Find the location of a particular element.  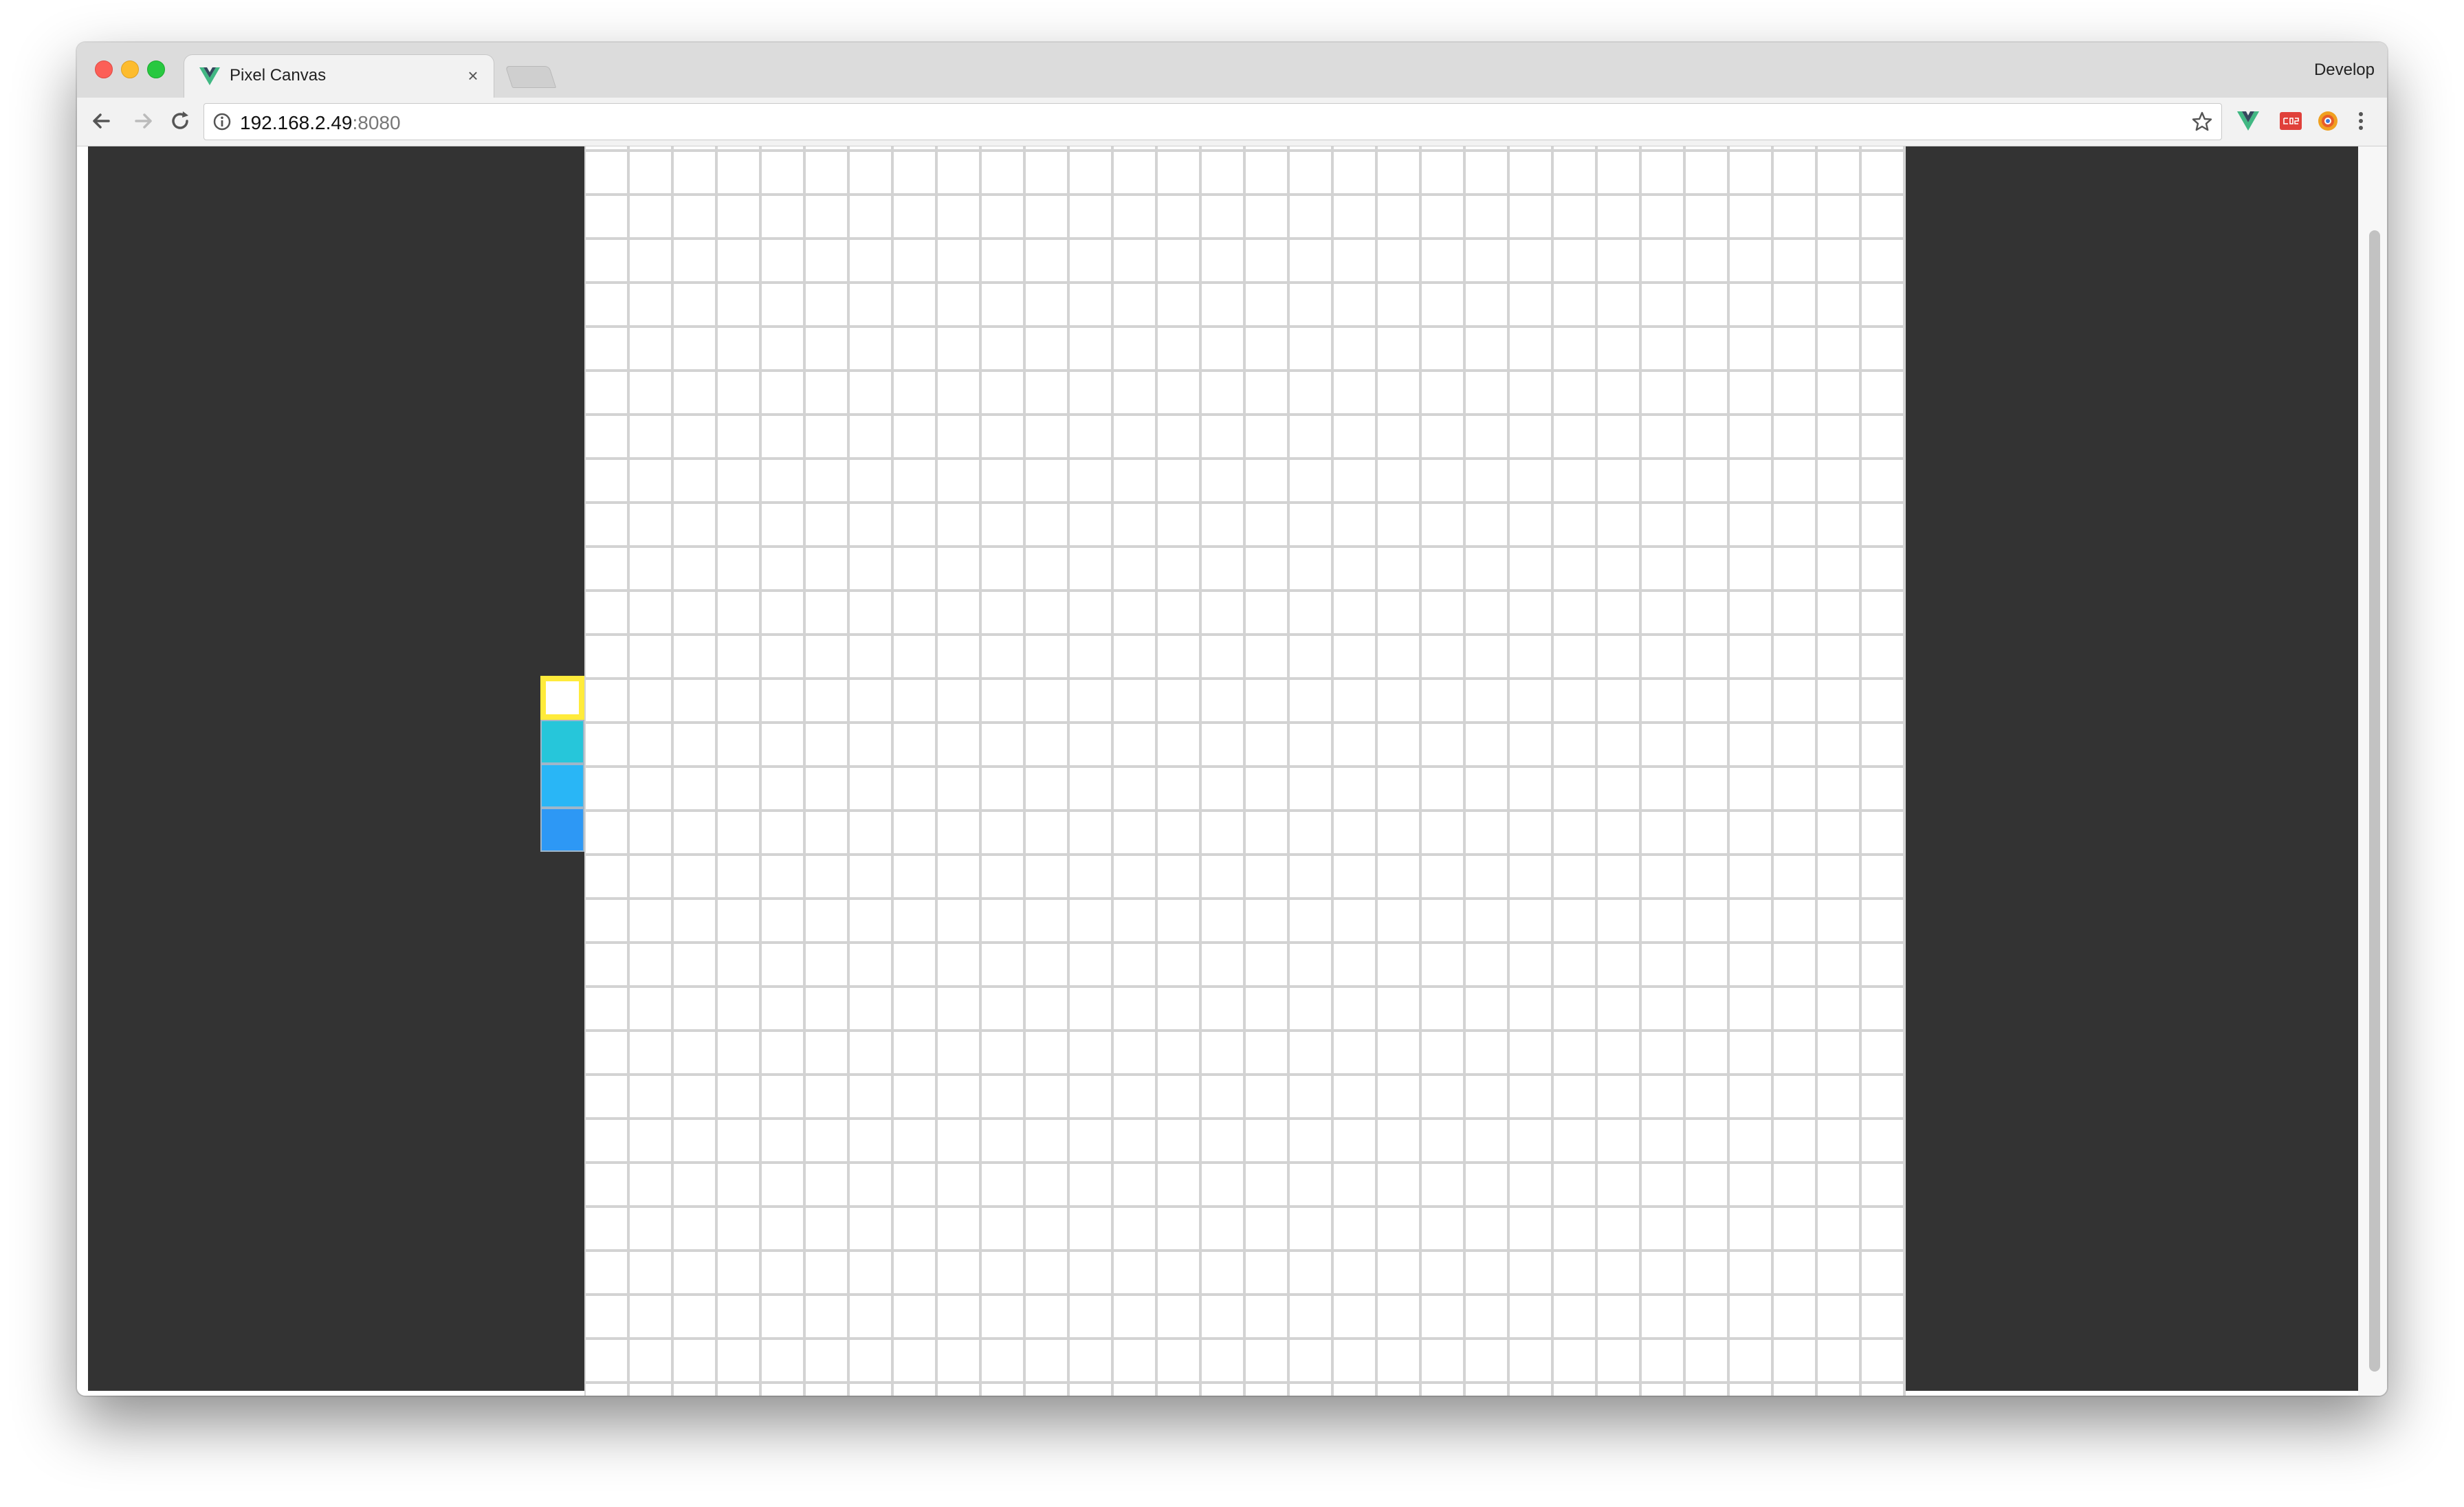

vue-devtools-icon is located at coordinates (2248, 121).